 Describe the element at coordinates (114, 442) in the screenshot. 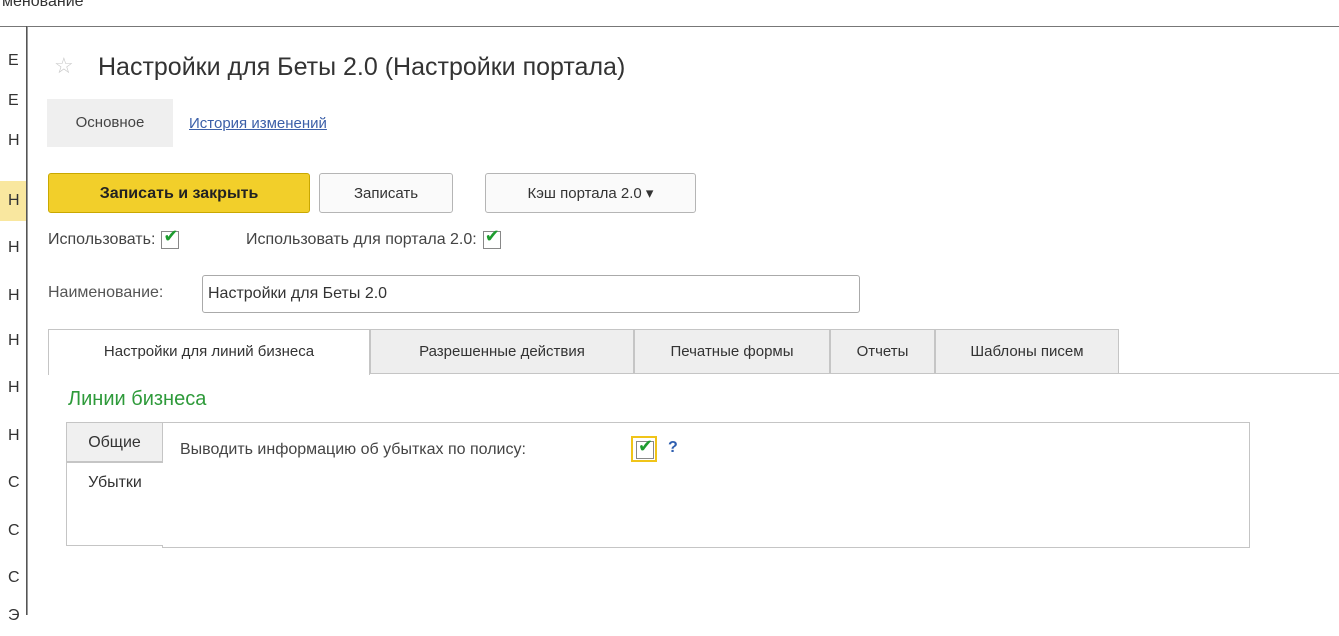

I see `vtab-general: Общие` at that location.